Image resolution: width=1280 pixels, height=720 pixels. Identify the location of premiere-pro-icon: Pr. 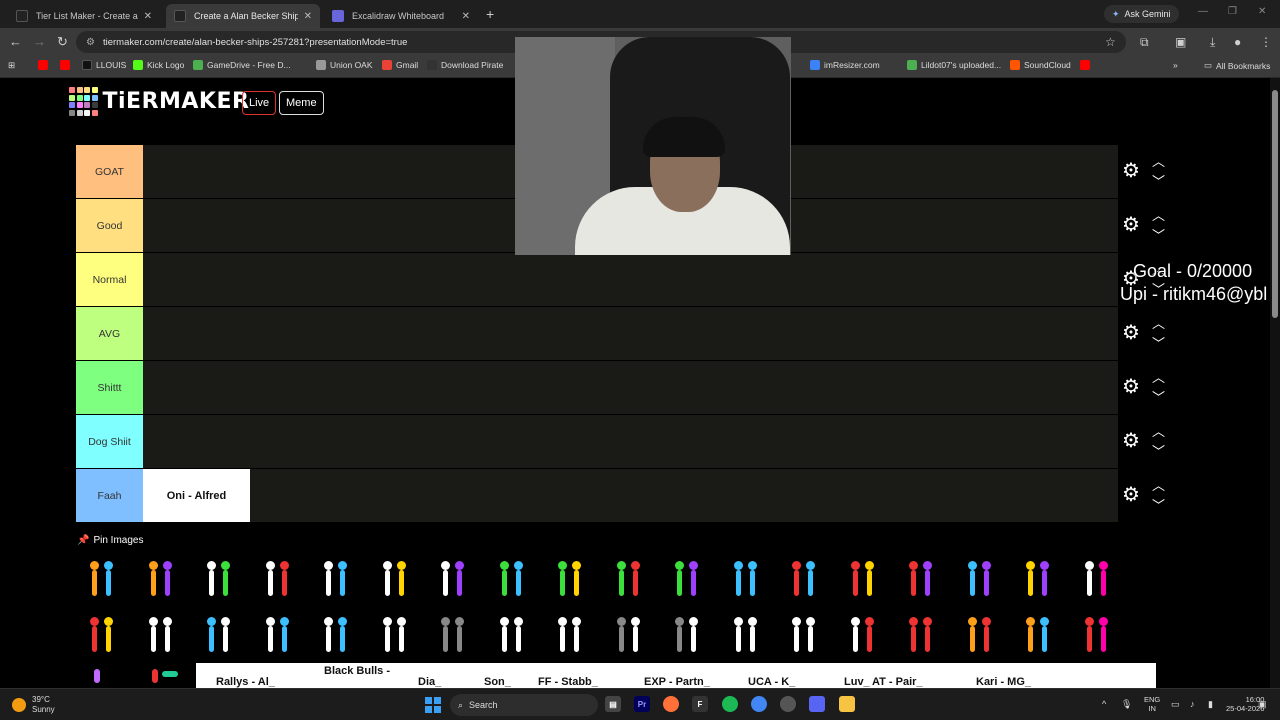
(642, 704).